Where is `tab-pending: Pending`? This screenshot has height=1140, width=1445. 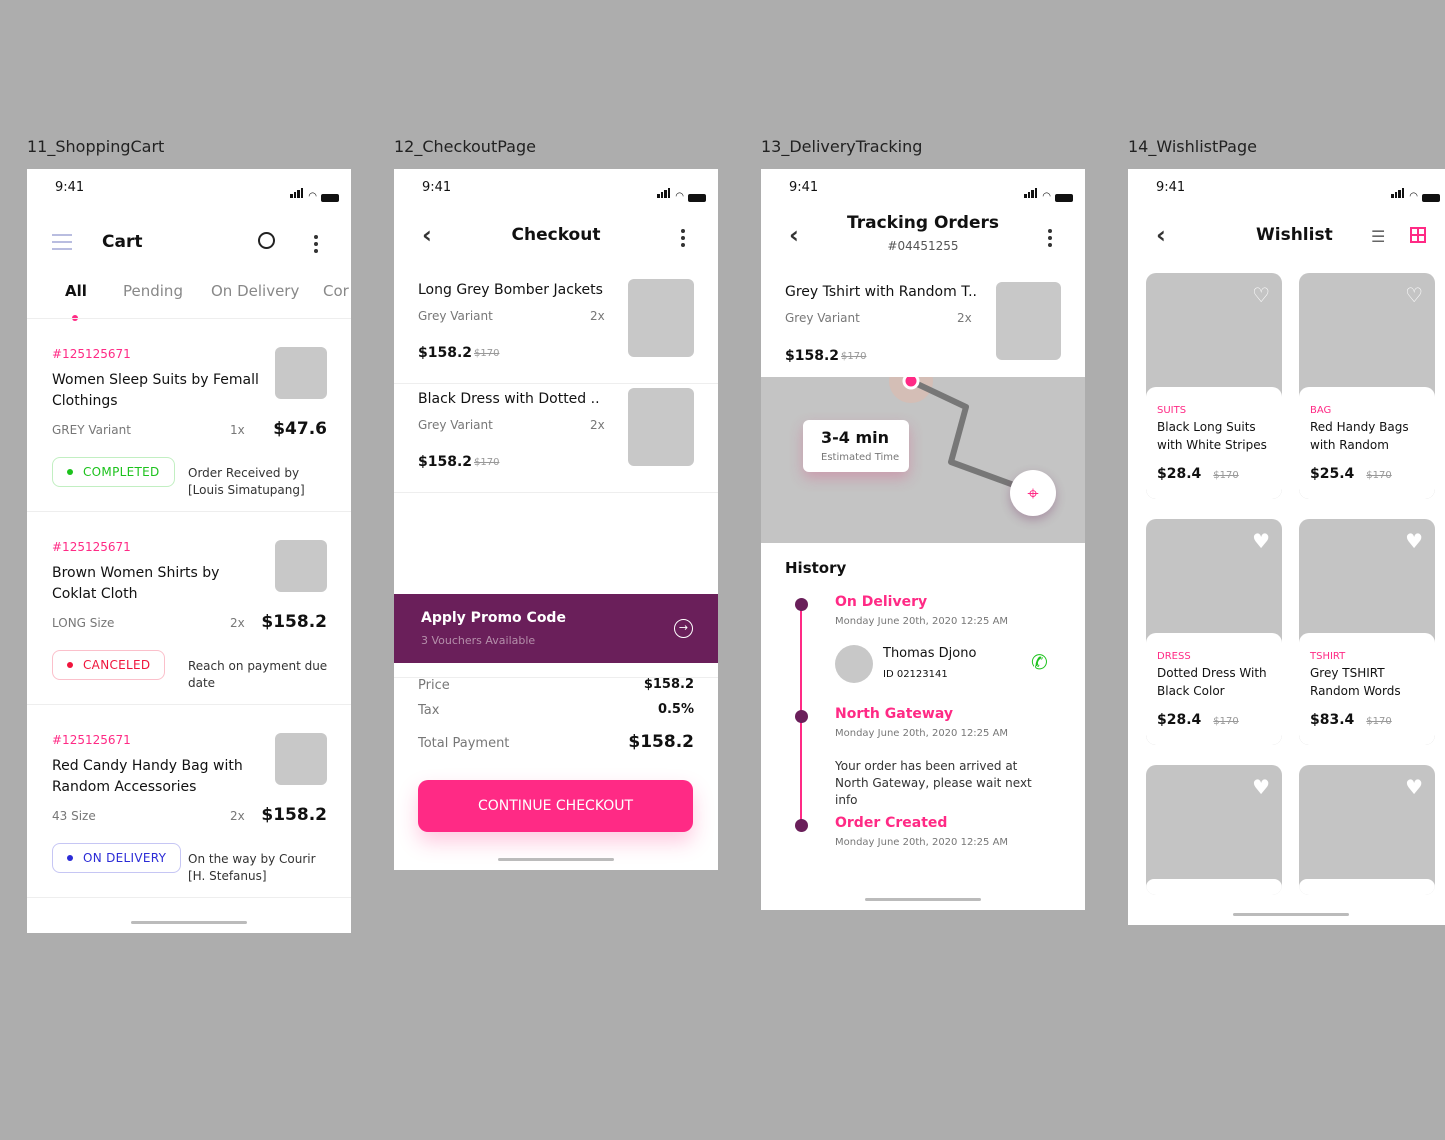 tab-pending: Pending is located at coordinates (153, 291).